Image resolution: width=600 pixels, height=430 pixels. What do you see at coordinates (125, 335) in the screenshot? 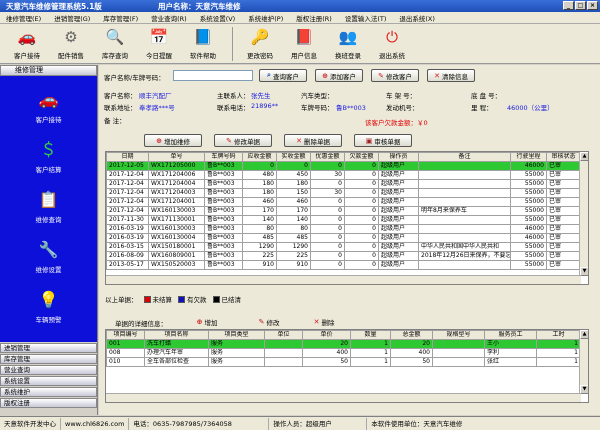
I see `detail-column-header: 项目编号` at bounding box center [125, 335].